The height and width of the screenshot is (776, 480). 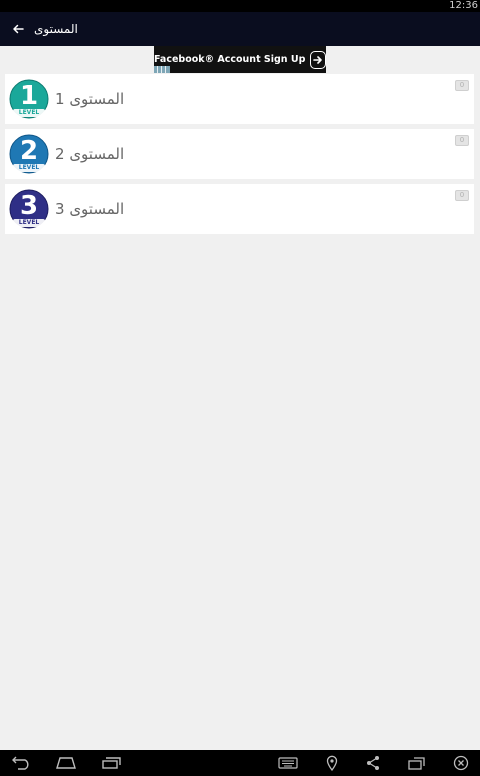 What do you see at coordinates (90, 209) in the screenshot?
I see `level-label: المستوى 3` at bounding box center [90, 209].